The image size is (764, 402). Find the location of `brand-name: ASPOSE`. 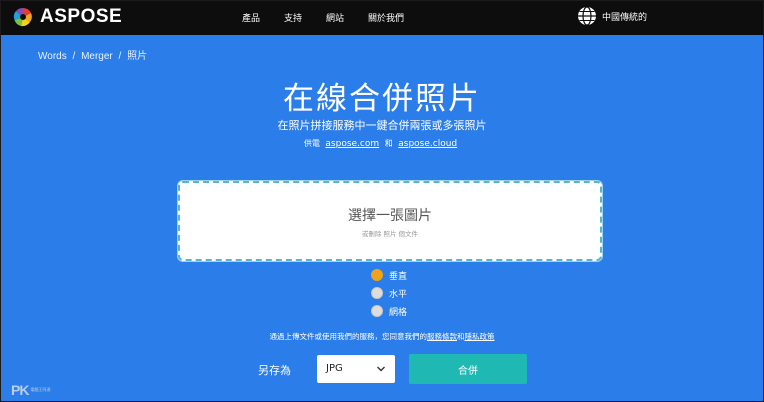

brand-name: ASPOSE is located at coordinates (81, 16).